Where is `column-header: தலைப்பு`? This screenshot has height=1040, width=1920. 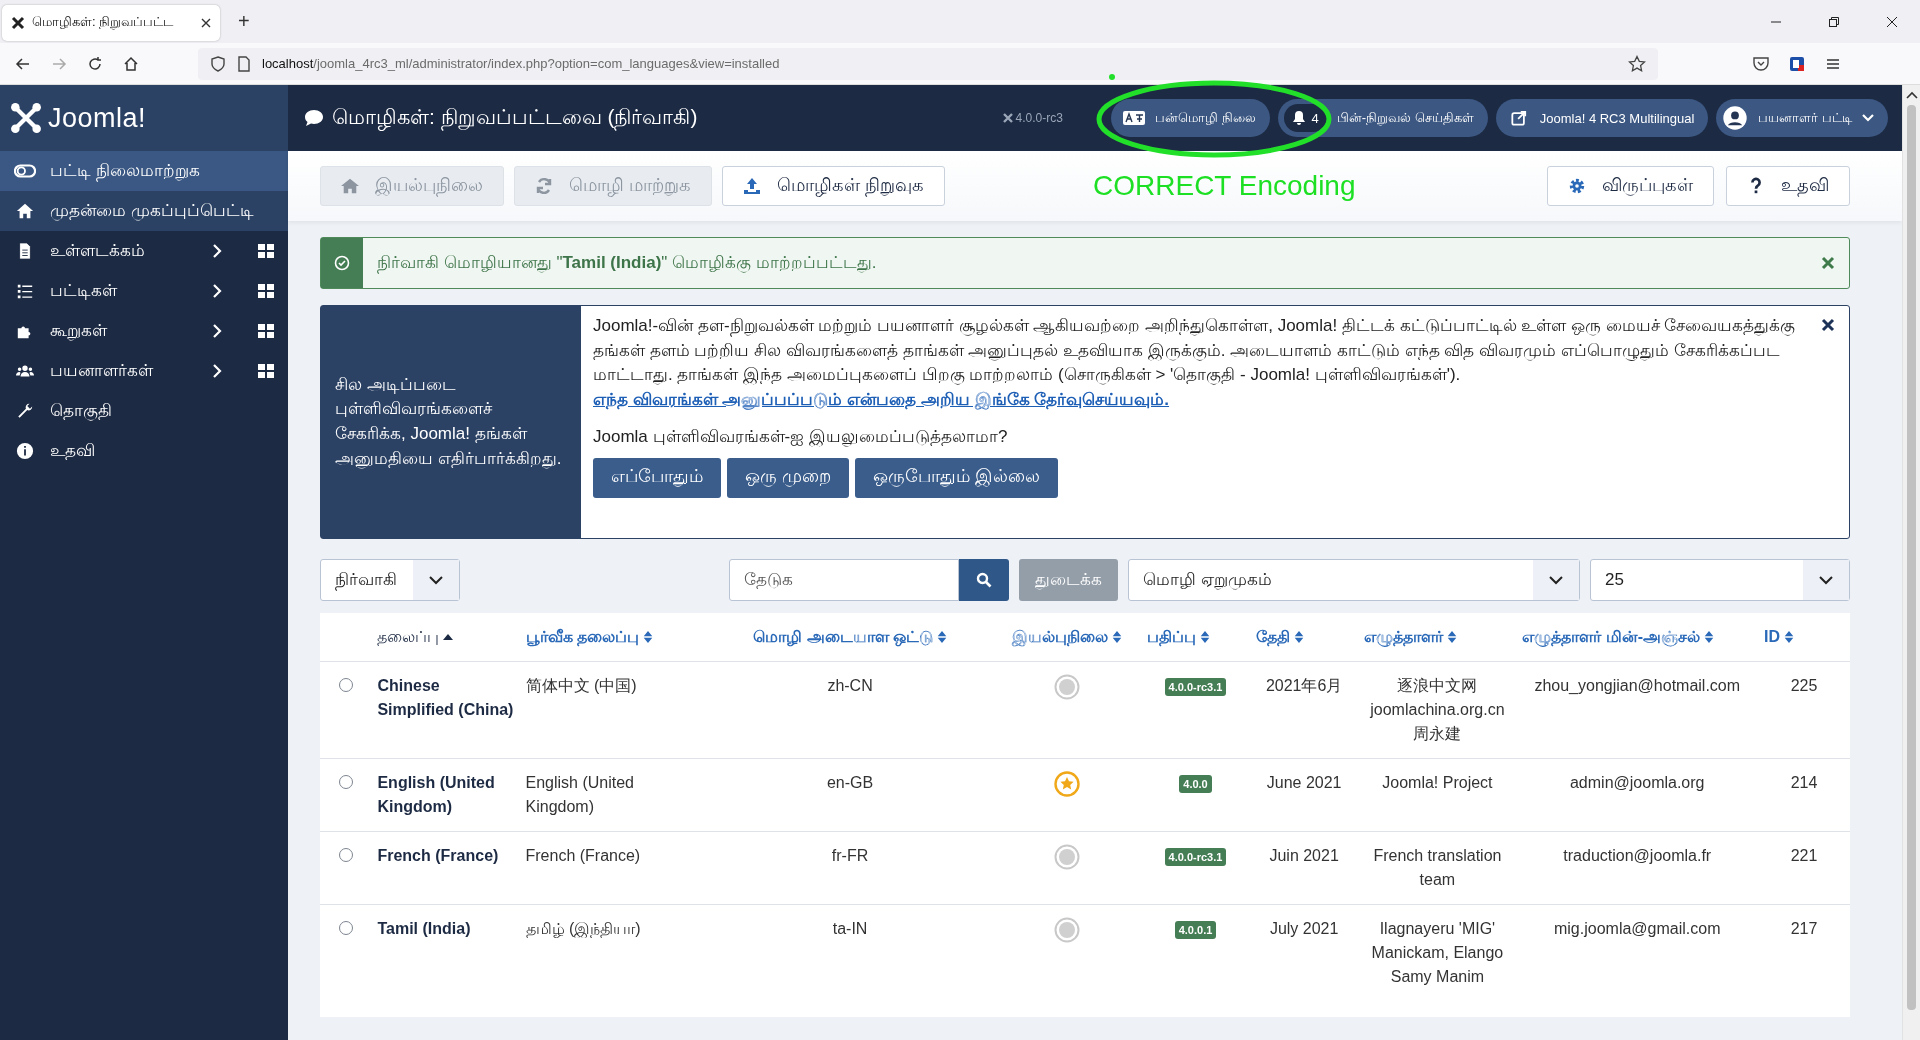 column-header: தலைப்பு is located at coordinates (415, 637).